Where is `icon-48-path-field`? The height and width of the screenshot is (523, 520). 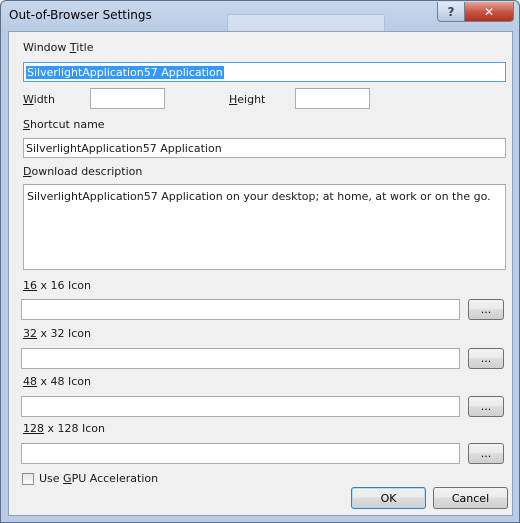 icon-48-path-field is located at coordinates (240, 406).